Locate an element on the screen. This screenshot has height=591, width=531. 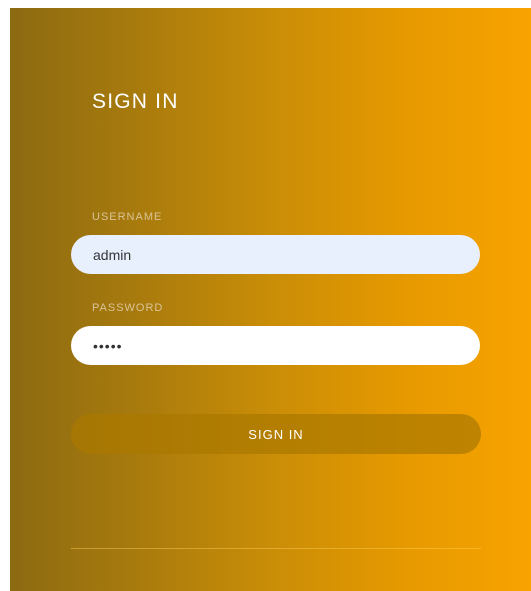
sign-in-button: SIGN IN is located at coordinates (276, 434).